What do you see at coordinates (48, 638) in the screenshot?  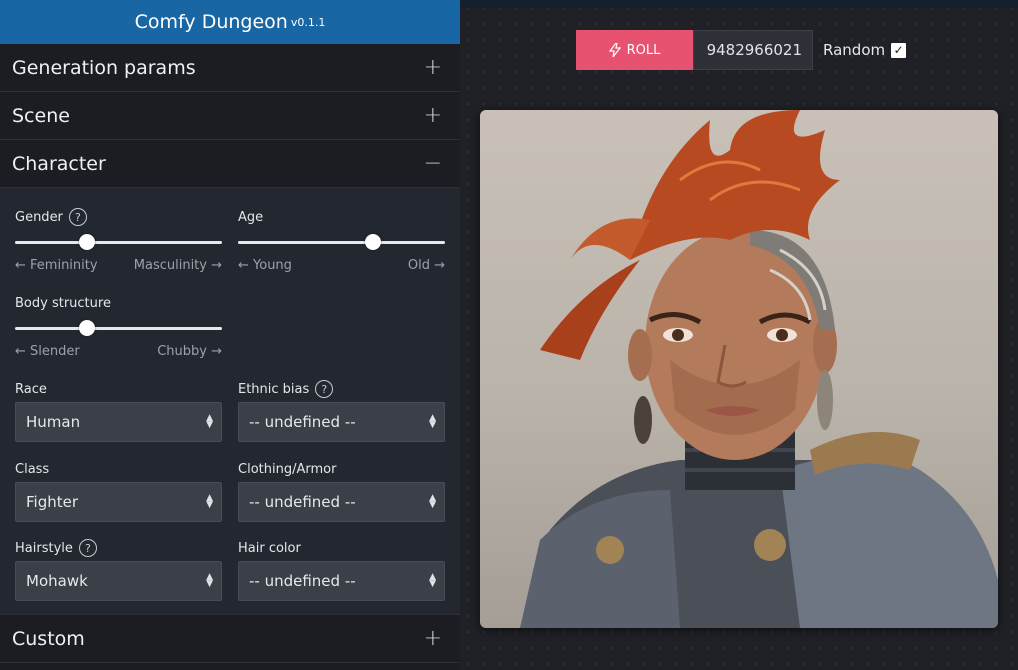 I see `section-label: Custom` at bounding box center [48, 638].